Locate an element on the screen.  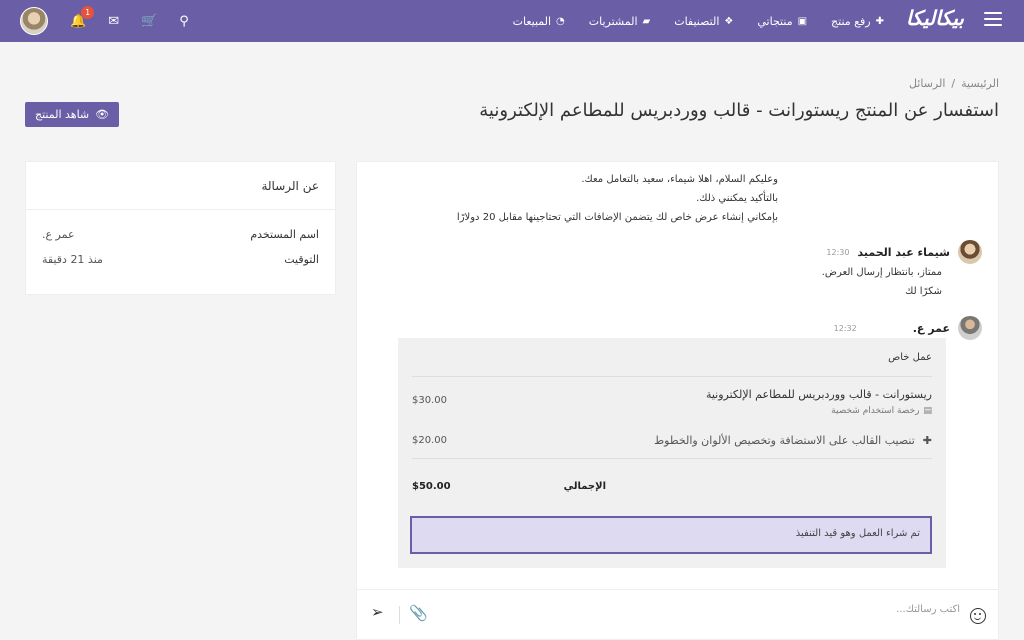
nav-label: منتجاتي is located at coordinates (775, 21).